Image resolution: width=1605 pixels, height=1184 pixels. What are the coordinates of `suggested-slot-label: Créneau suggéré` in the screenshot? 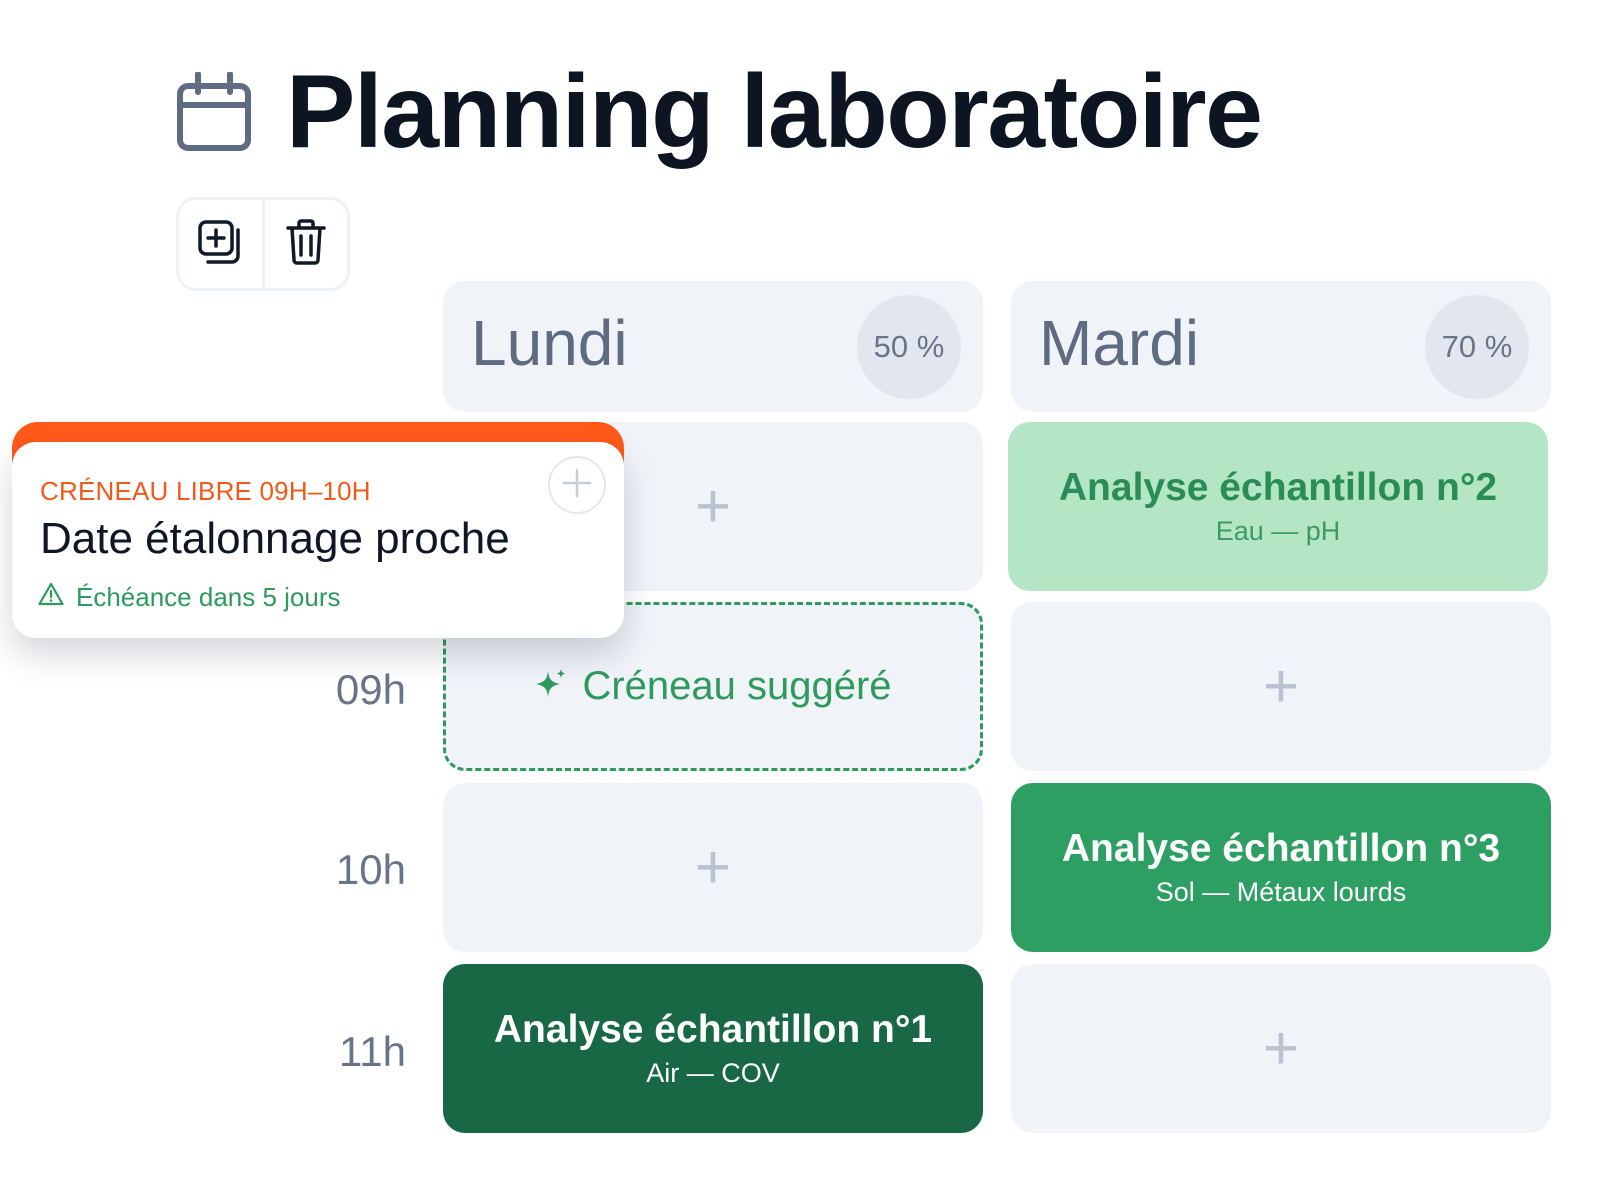 It's located at (737, 686).